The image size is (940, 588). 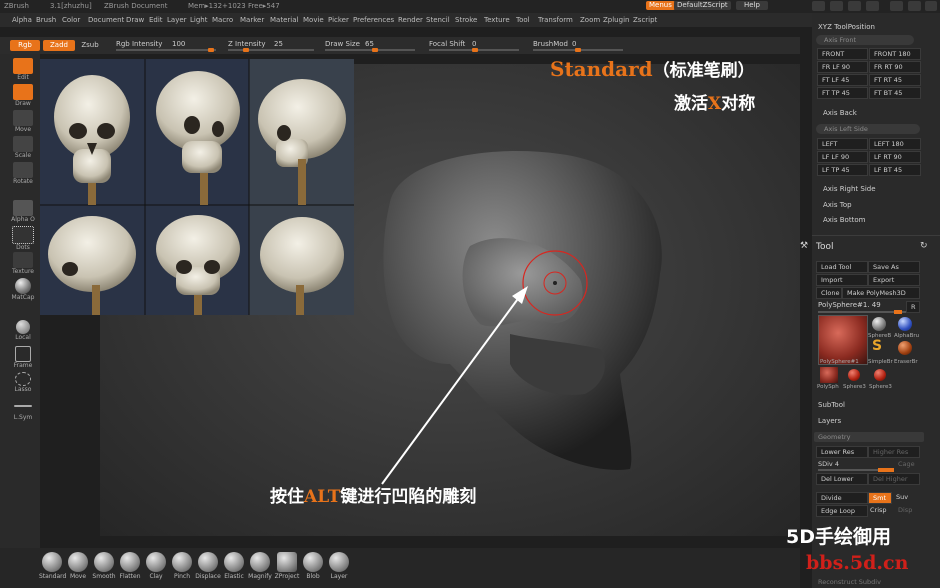 I want to click on brush-layer: Layer, so click(x=339, y=566).